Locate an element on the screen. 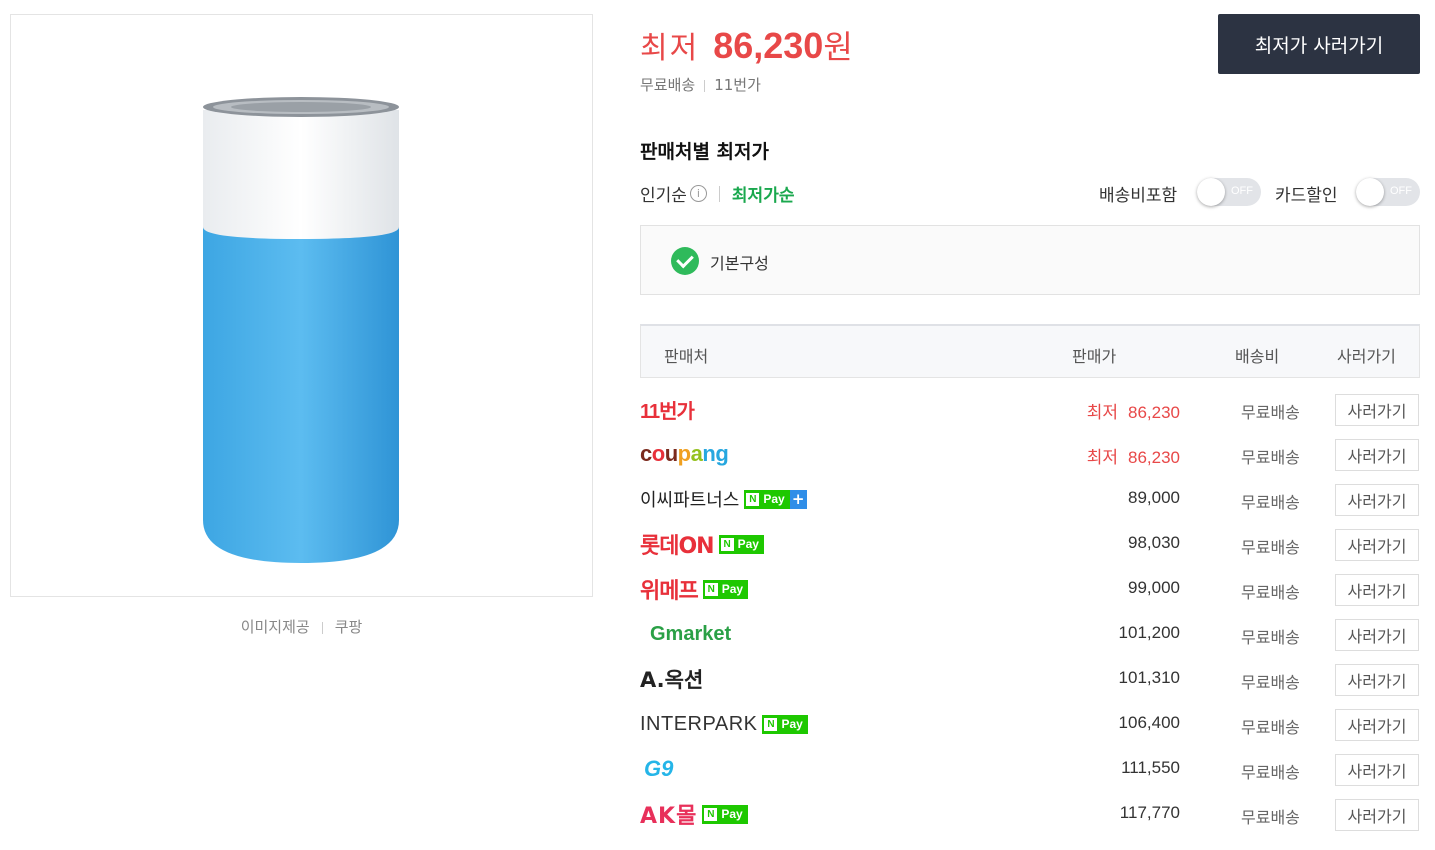  row-price: 89,000 is located at coordinates (1154, 497).